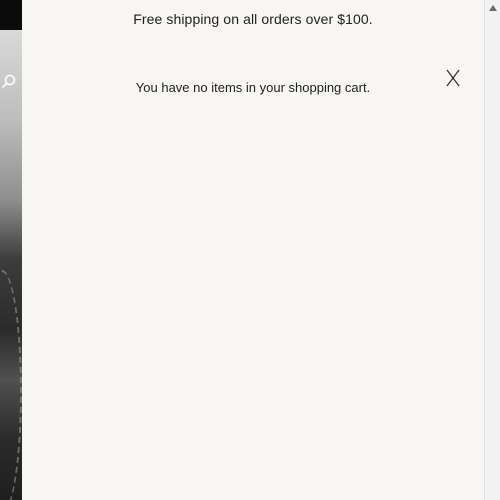 The height and width of the screenshot is (500, 500). Describe the element at coordinates (253, 87) in the screenshot. I see `empty-cart-message: You have no items in your shopping cart.` at that location.